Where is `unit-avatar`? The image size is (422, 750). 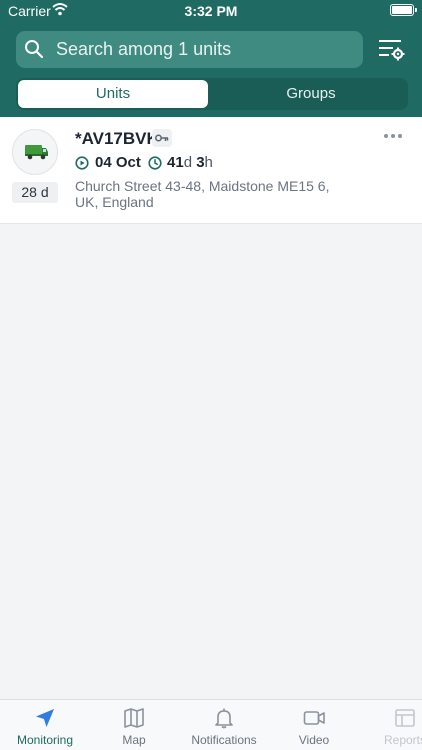
unit-avatar is located at coordinates (35, 152).